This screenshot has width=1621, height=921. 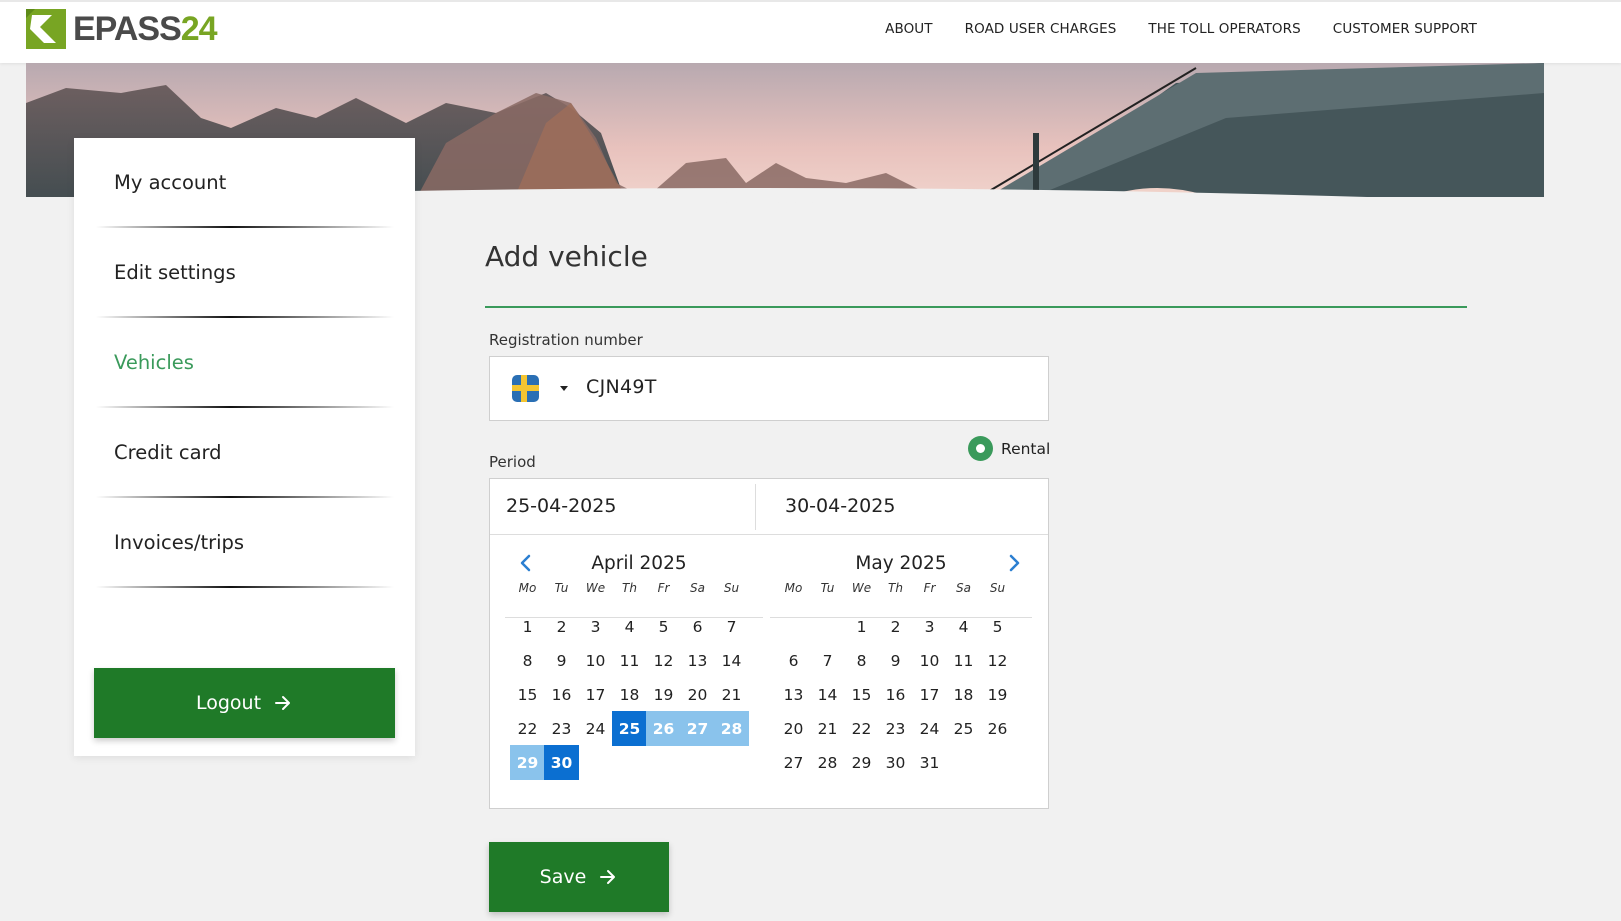 I want to click on nav-customer-support: CUSTOMER SUPPORT, so click(x=1405, y=29).